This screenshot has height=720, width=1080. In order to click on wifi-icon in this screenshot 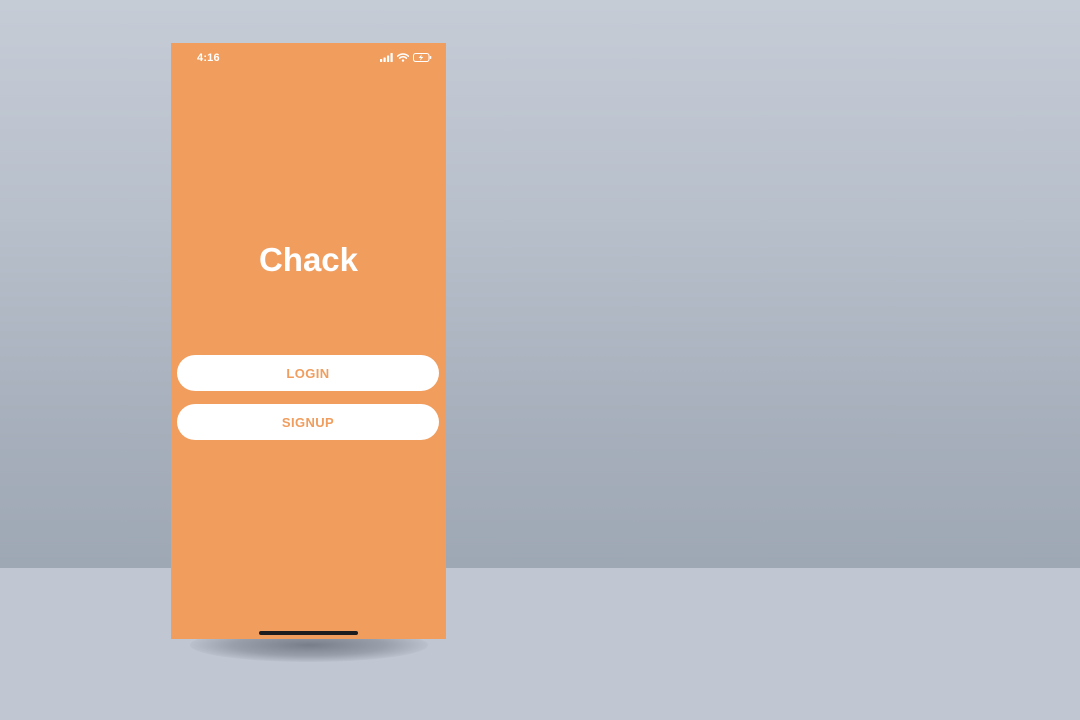, I will do `click(403, 58)`.